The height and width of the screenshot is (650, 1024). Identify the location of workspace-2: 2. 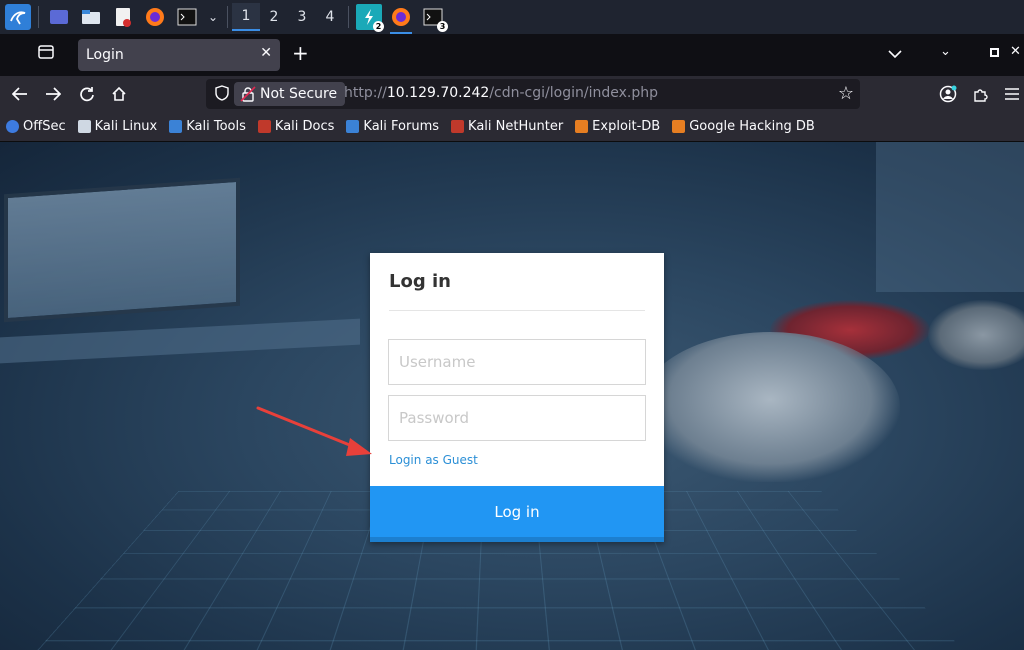
(274, 17).